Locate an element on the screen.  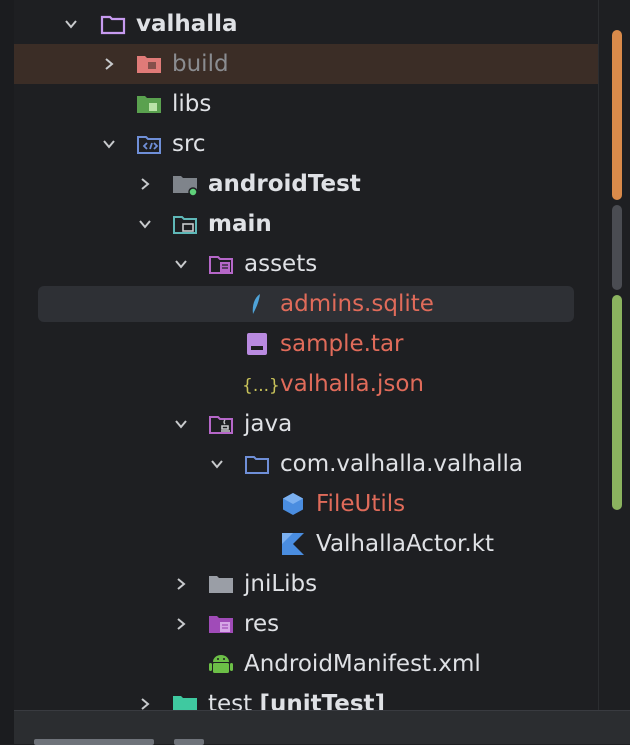
tree-row-label: test [unitTest] is located at coordinates (296, 701).